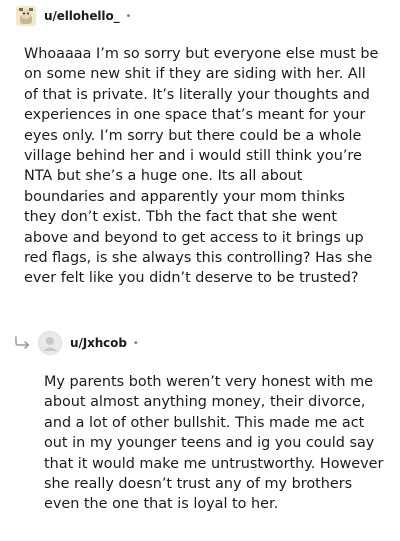 The image size is (400, 541). I want to click on comment-author: u/ellohello_, so click(82, 16).